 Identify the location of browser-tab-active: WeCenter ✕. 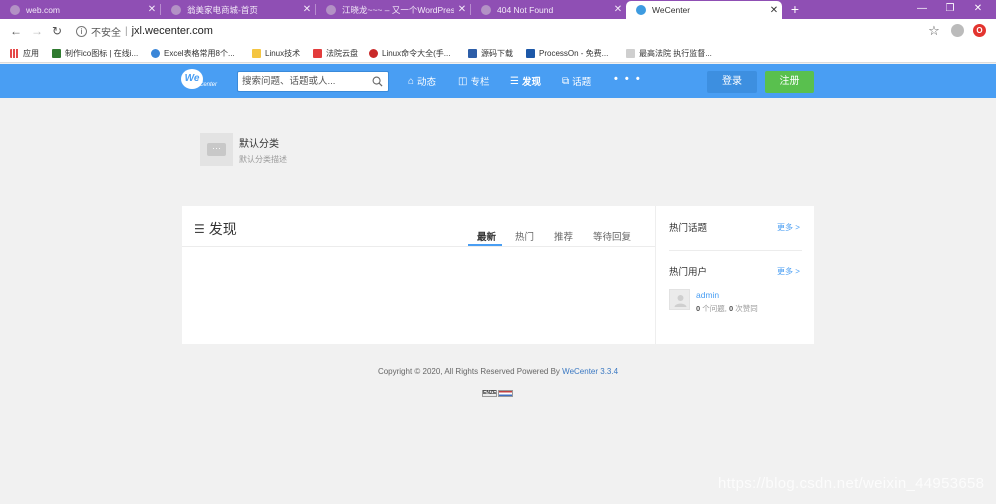
(704, 10).